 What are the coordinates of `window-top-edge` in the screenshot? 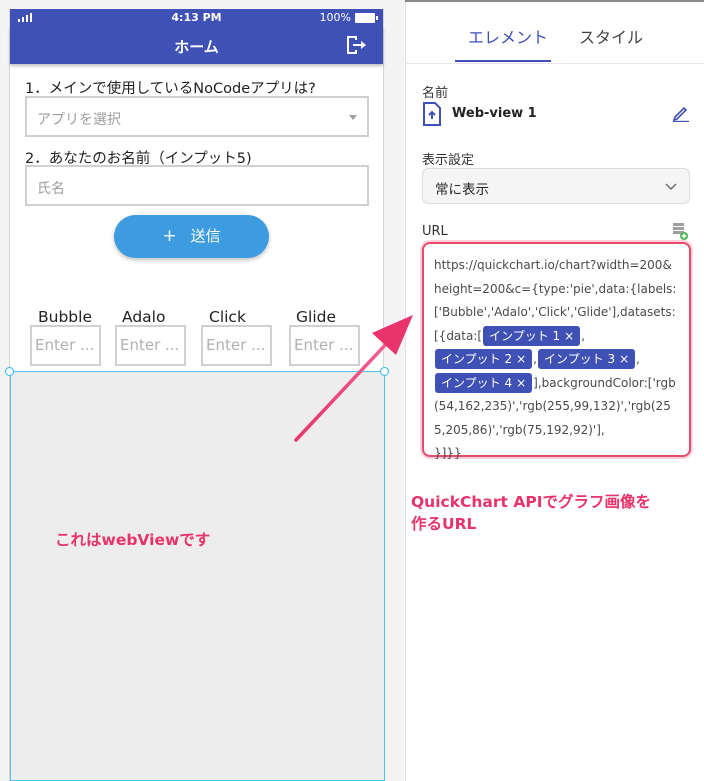 It's located at (554, 1).